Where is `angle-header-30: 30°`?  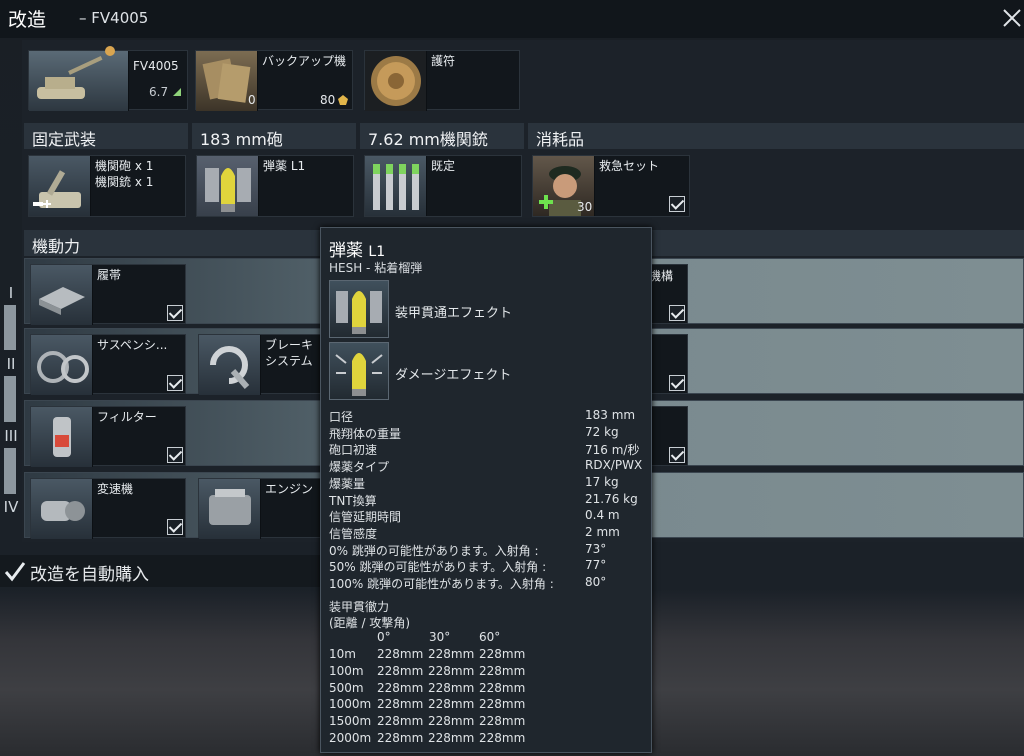 angle-header-30: 30° is located at coordinates (440, 637).